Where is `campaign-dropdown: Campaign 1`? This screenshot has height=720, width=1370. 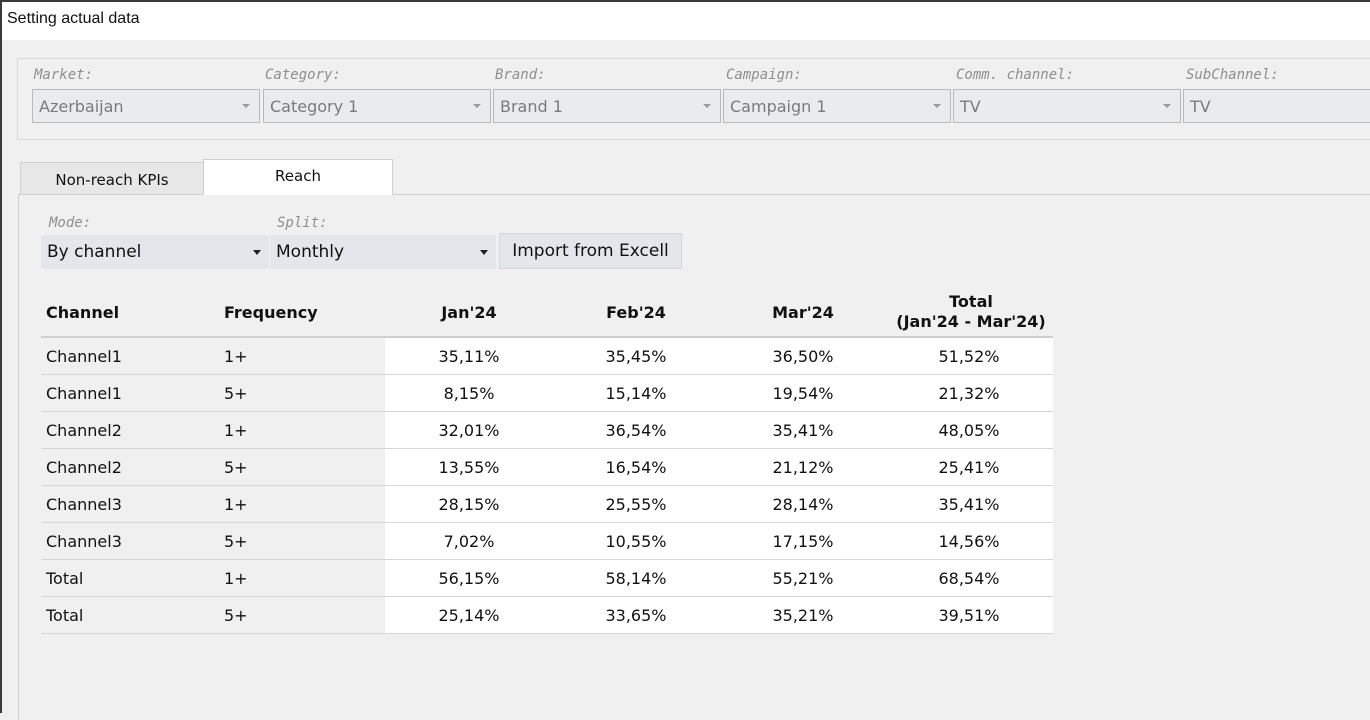 campaign-dropdown: Campaign 1 is located at coordinates (837, 106).